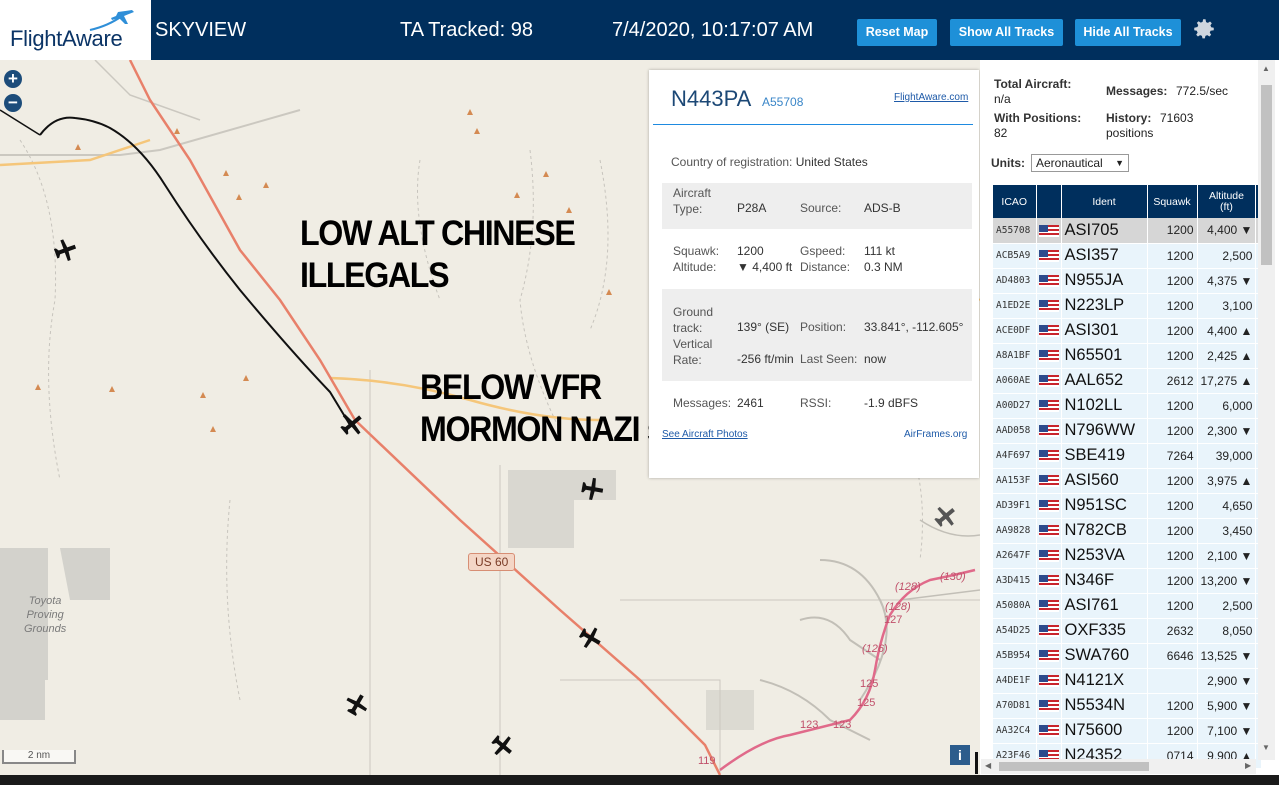 Image resolution: width=1279 pixels, height=785 pixels. Describe the element at coordinates (1128, 456) in the screenshot. I see `table-row: A4F697 SBE419 7264 39,000` at that location.